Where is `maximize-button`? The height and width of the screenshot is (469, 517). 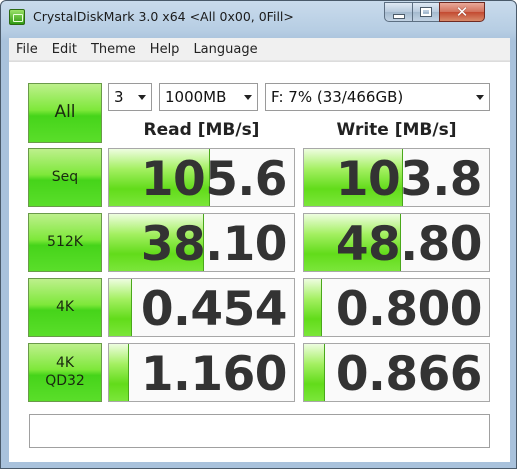
maximize-button is located at coordinates (426, 12).